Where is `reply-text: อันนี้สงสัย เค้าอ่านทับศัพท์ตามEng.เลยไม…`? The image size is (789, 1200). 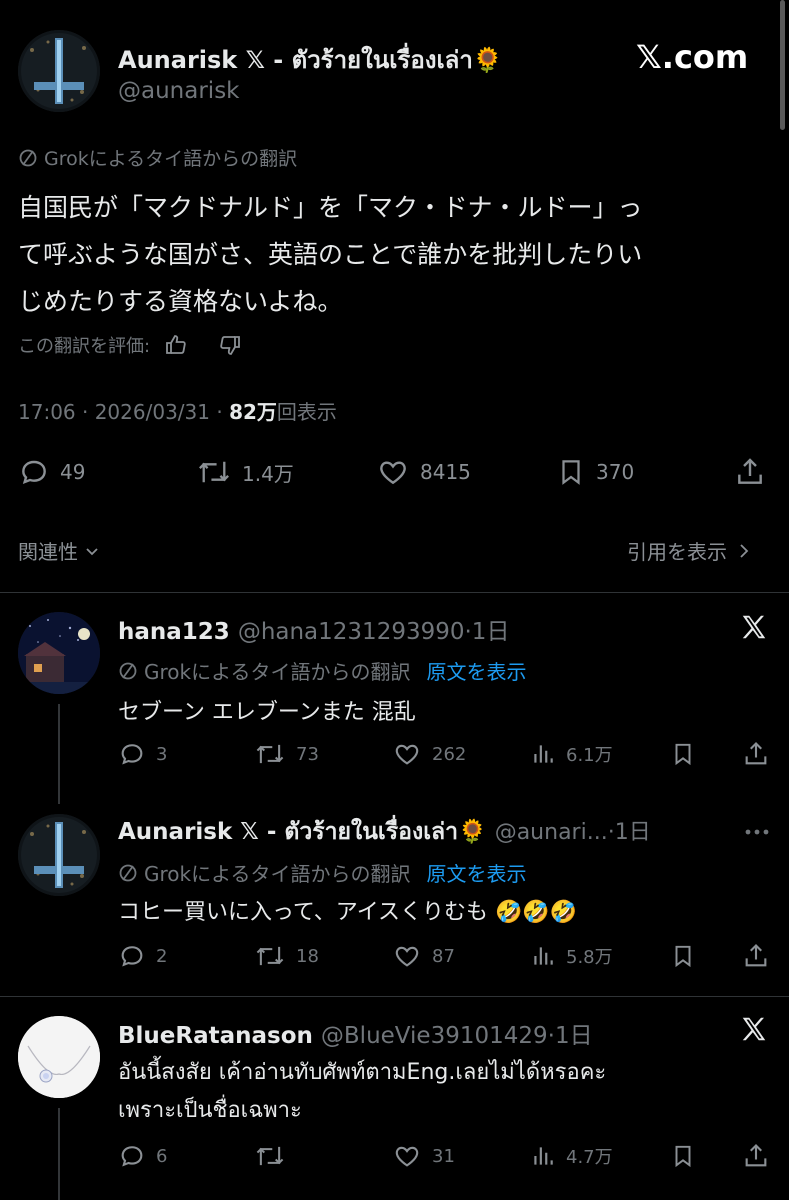
reply-text: อันนี้สงสัย เค้าอ่านทับศัพท์ตามEng.เลยไม… is located at coordinates (362, 1092).